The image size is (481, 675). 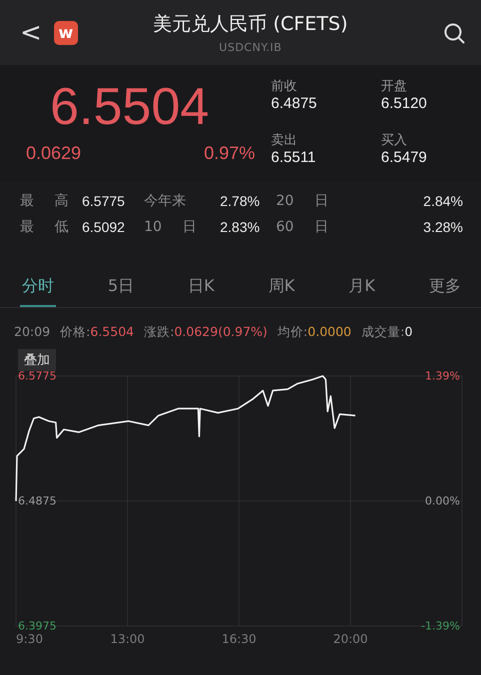 What do you see at coordinates (250, 24) in the screenshot?
I see `page-title: 美元兑人民币 (CFETS)` at bounding box center [250, 24].